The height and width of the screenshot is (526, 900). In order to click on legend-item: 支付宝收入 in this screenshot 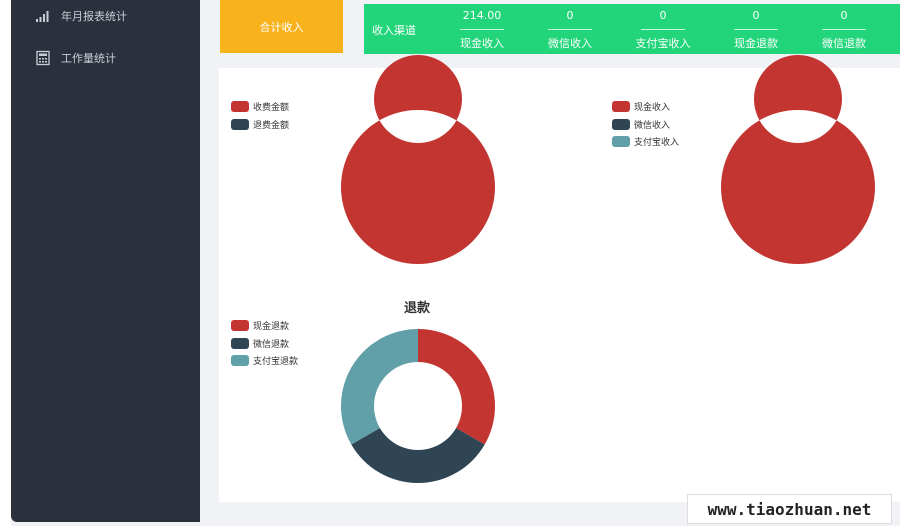, I will do `click(645, 142)`.